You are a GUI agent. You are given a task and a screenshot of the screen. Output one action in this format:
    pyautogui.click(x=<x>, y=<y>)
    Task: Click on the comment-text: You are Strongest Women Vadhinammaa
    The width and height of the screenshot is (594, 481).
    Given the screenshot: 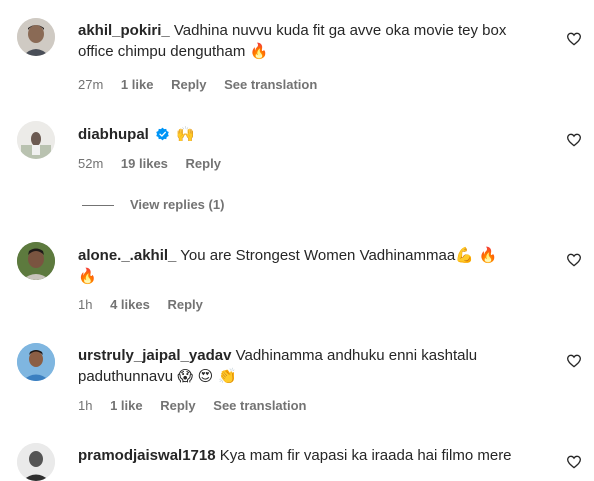 What is the action you would take?
    pyautogui.click(x=318, y=255)
    